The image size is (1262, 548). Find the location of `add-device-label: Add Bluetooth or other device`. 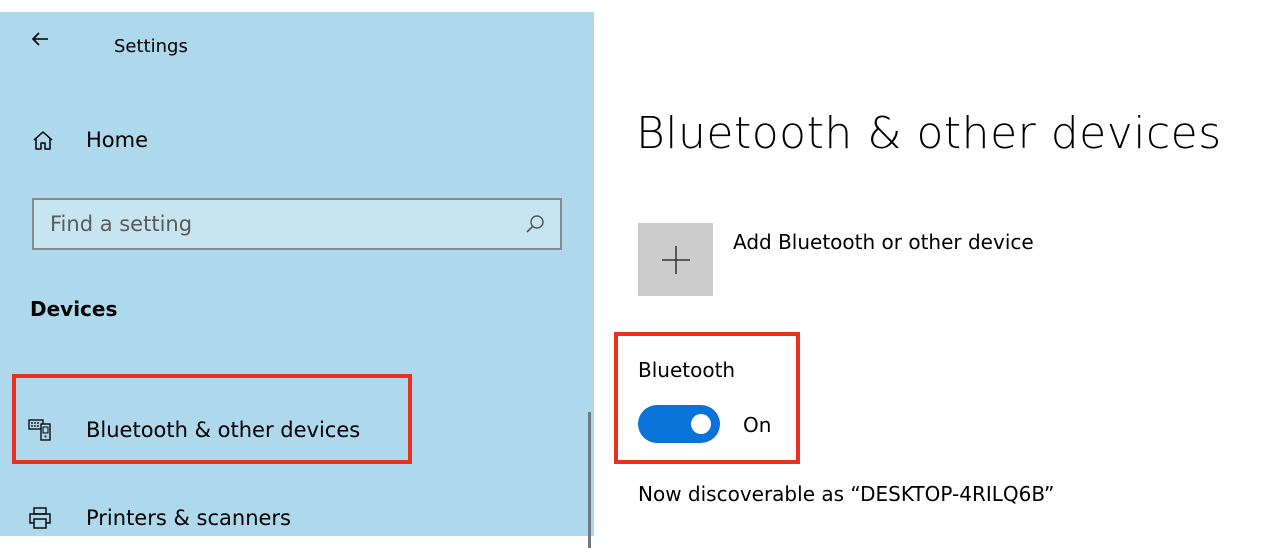

add-device-label: Add Bluetooth or other device is located at coordinates (883, 242).